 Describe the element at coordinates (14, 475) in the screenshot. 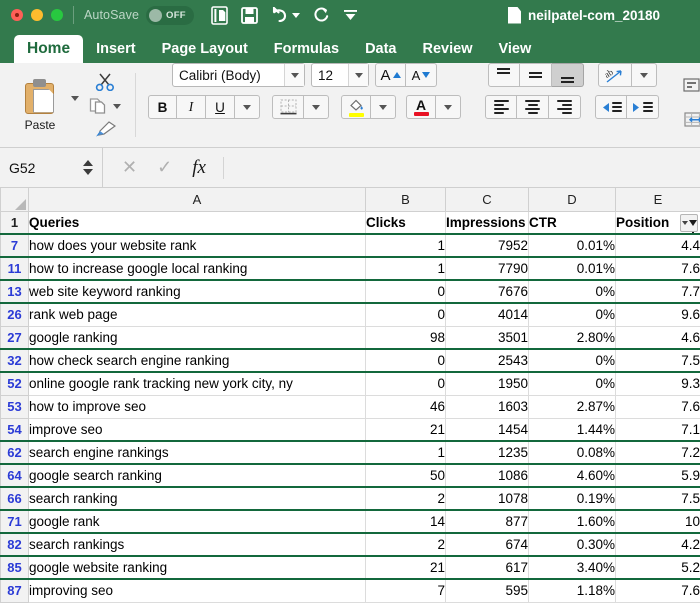

I see `row-header-64: 64` at that location.